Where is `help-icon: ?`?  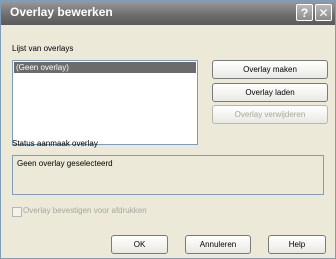
help-icon: ? is located at coordinates (304, 12).